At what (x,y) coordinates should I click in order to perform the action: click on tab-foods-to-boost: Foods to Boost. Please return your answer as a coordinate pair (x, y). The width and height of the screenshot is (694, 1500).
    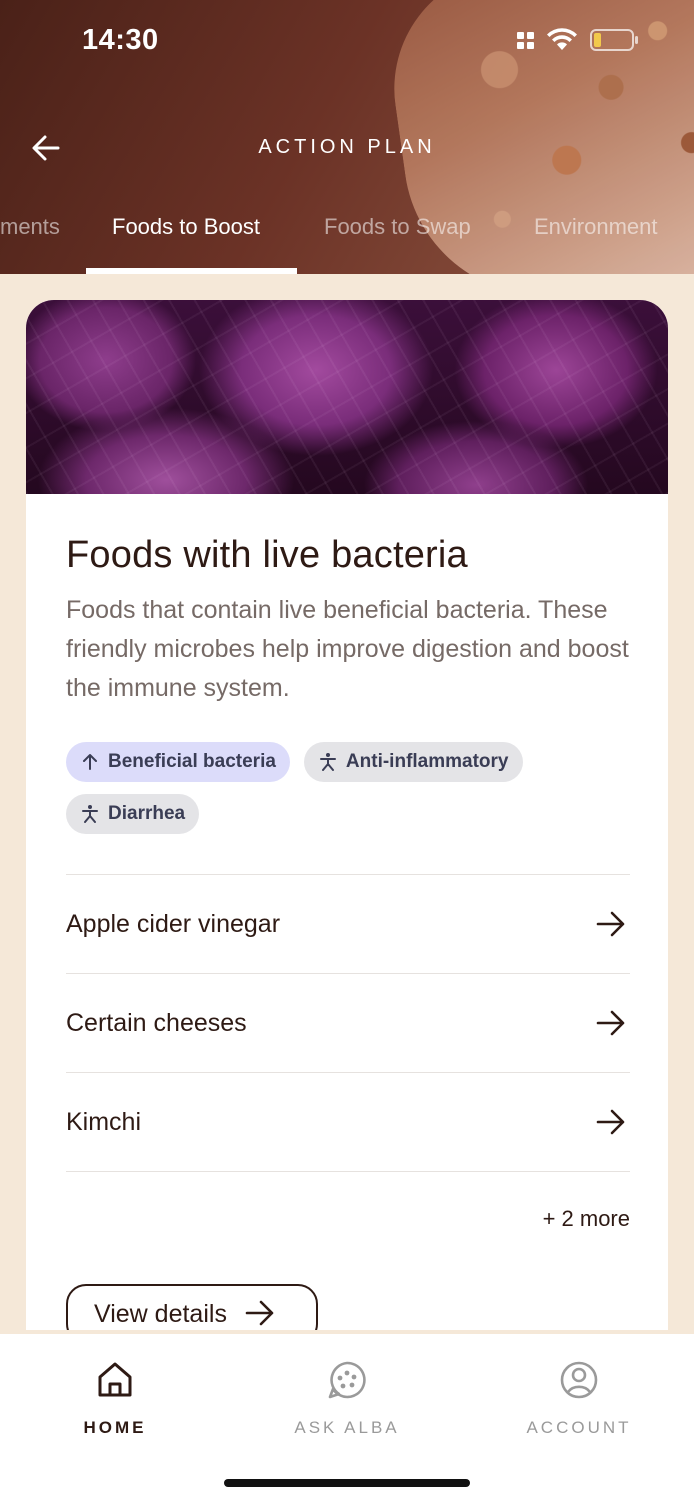
    Looking at the image, I should click on (186, 227).